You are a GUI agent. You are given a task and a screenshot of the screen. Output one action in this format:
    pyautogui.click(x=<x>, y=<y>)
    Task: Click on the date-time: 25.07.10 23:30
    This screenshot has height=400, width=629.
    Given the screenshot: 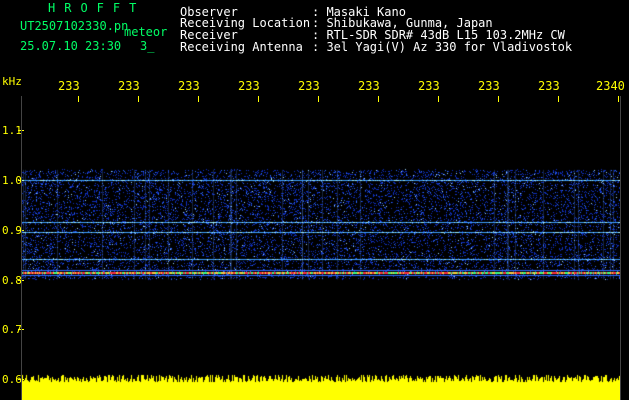 What is the action you would take?
    pyautogui.click(x=71, y=46)
    